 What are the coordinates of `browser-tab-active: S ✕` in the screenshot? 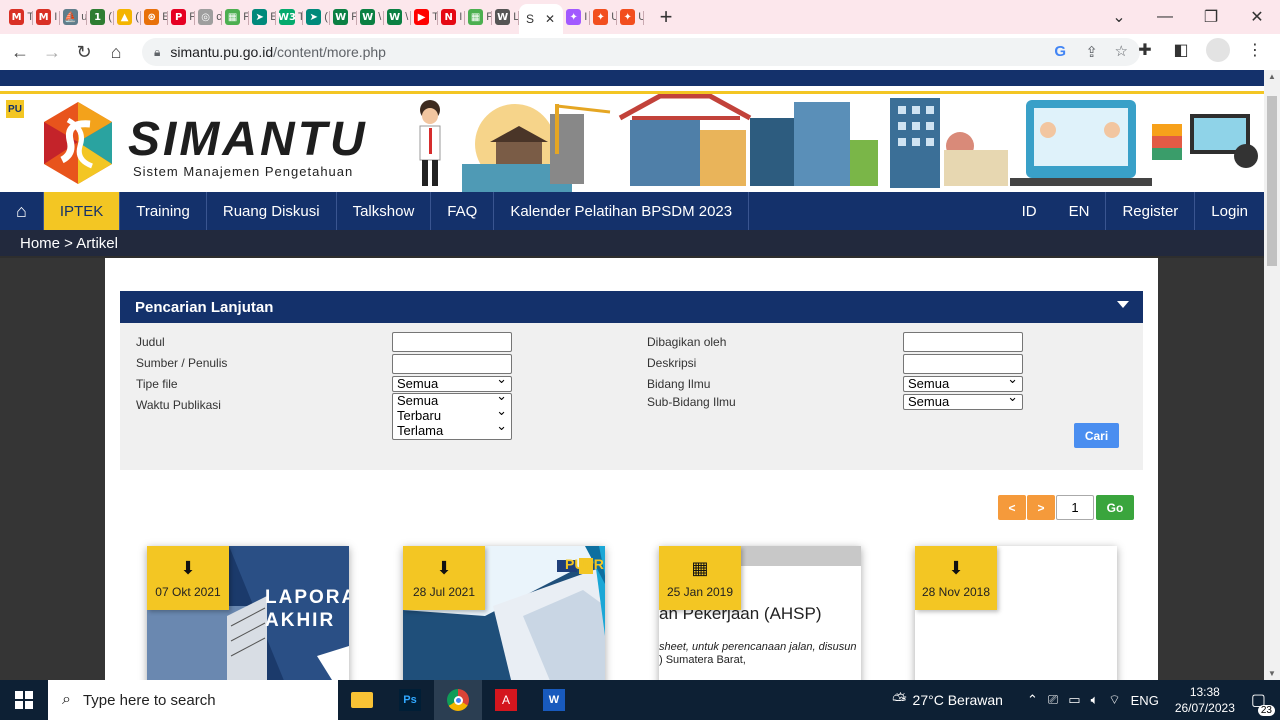 It's located at (541, 19).